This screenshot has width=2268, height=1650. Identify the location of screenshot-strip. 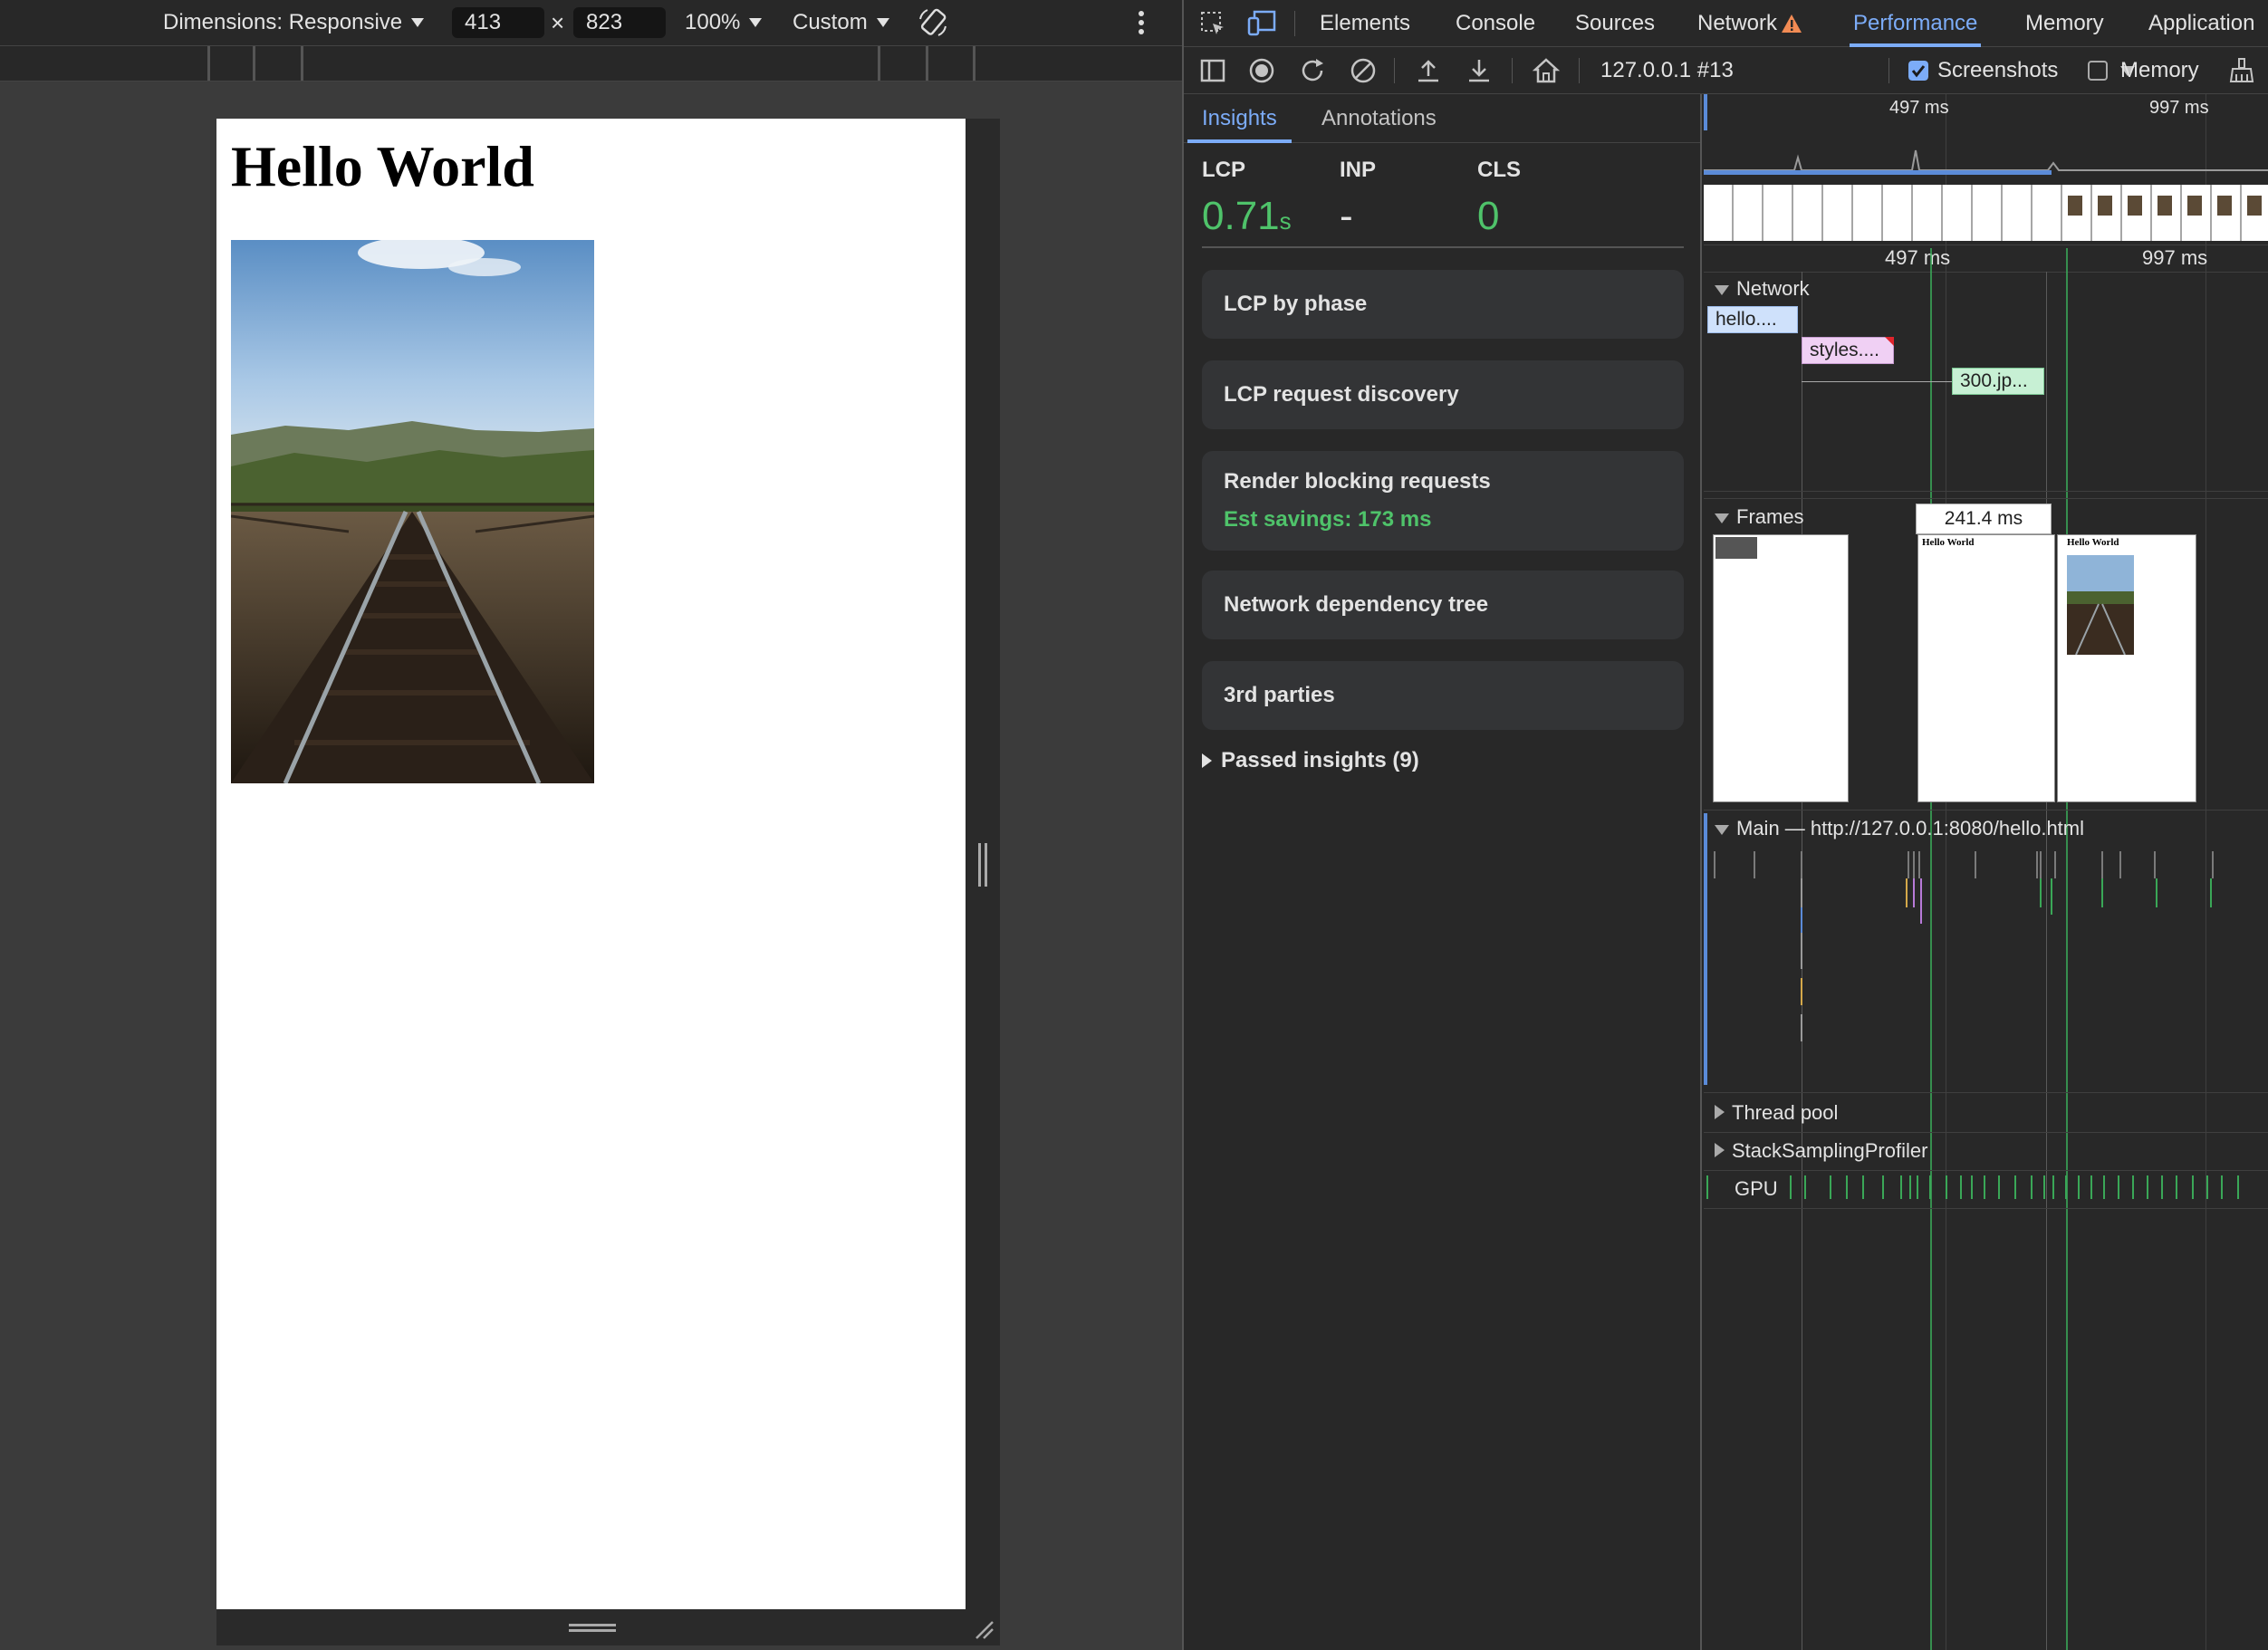
(1986, 213).